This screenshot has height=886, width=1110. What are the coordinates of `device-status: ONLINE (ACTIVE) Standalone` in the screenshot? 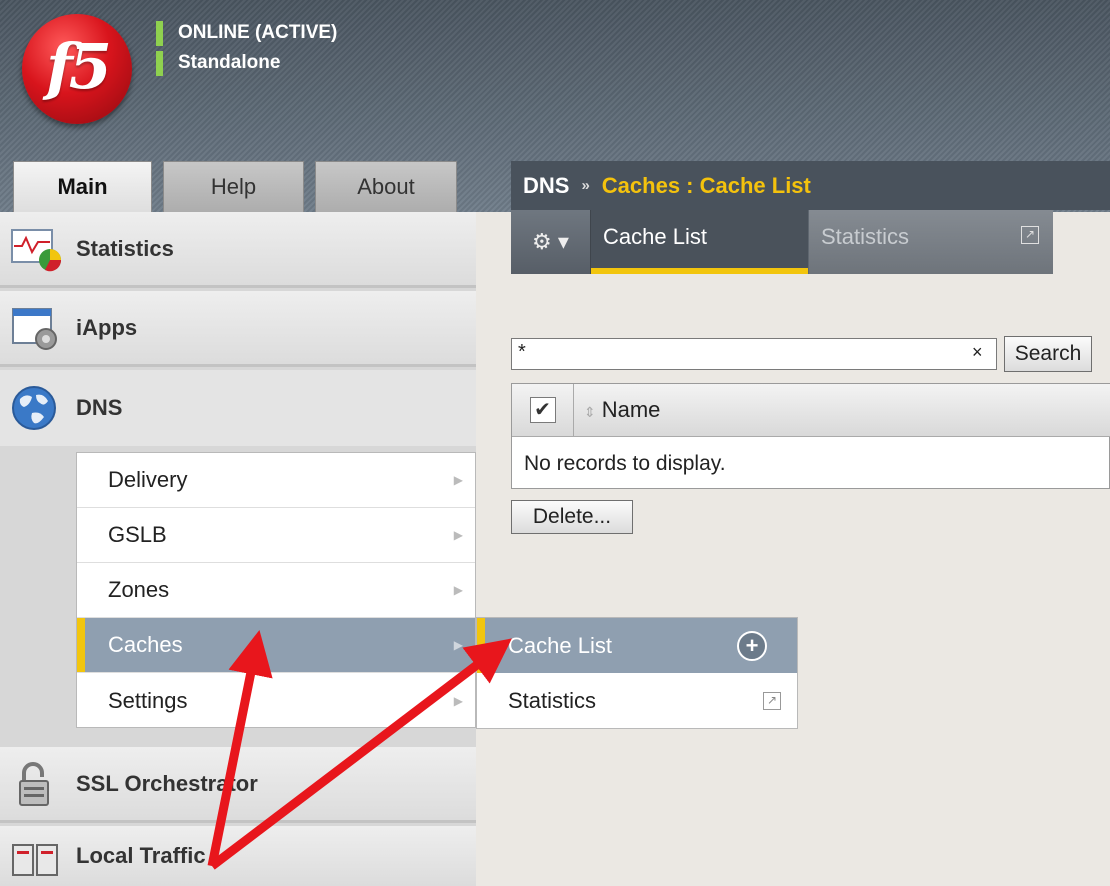 It's located at (246, 48).